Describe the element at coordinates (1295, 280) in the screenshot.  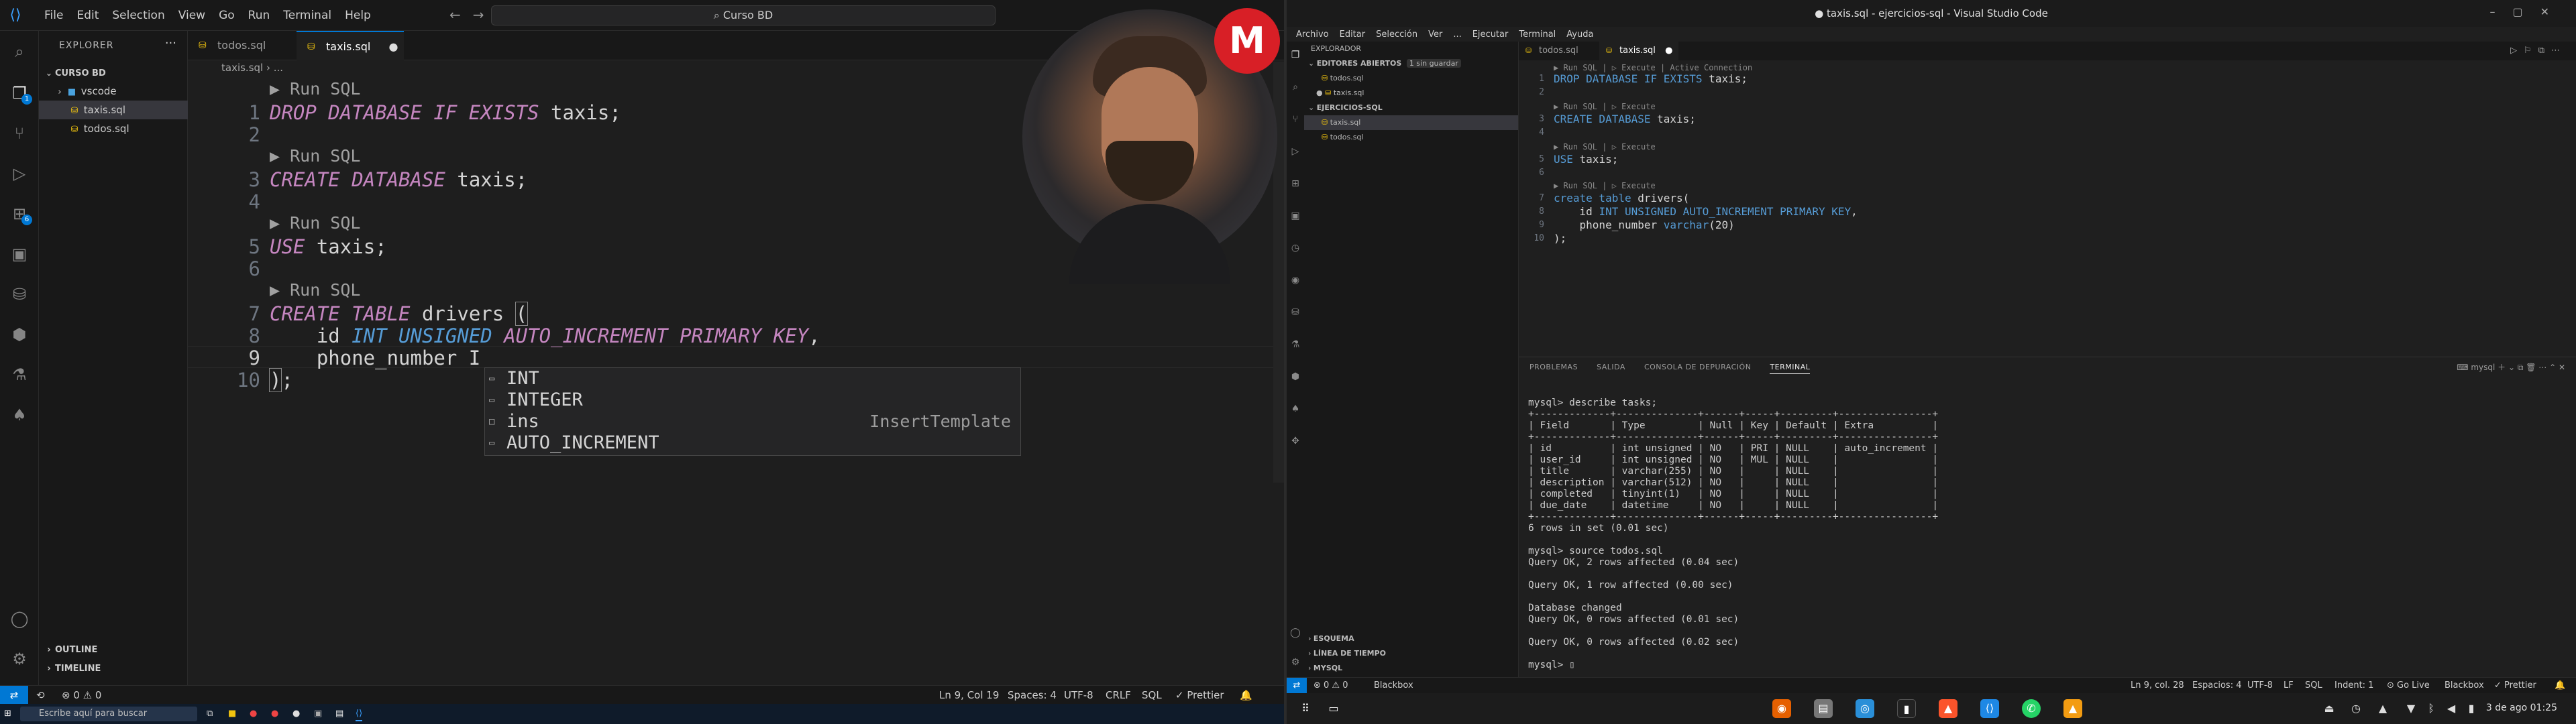
I see `chat-icon: ◉` at that location.